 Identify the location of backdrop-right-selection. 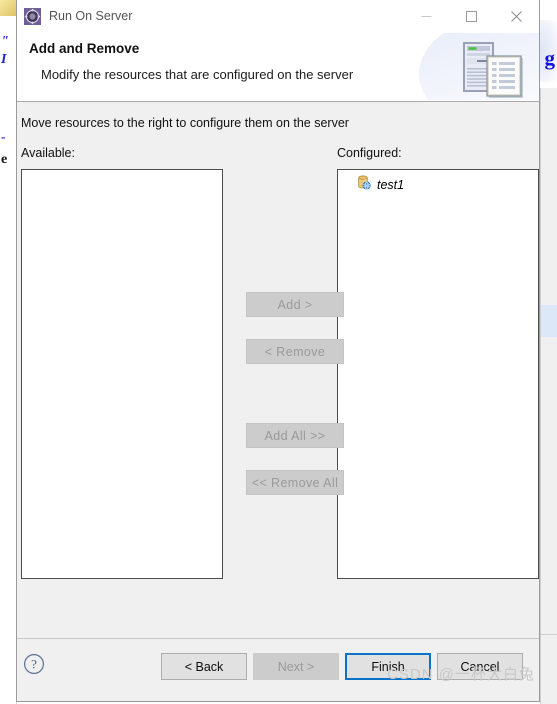
(549, 321).